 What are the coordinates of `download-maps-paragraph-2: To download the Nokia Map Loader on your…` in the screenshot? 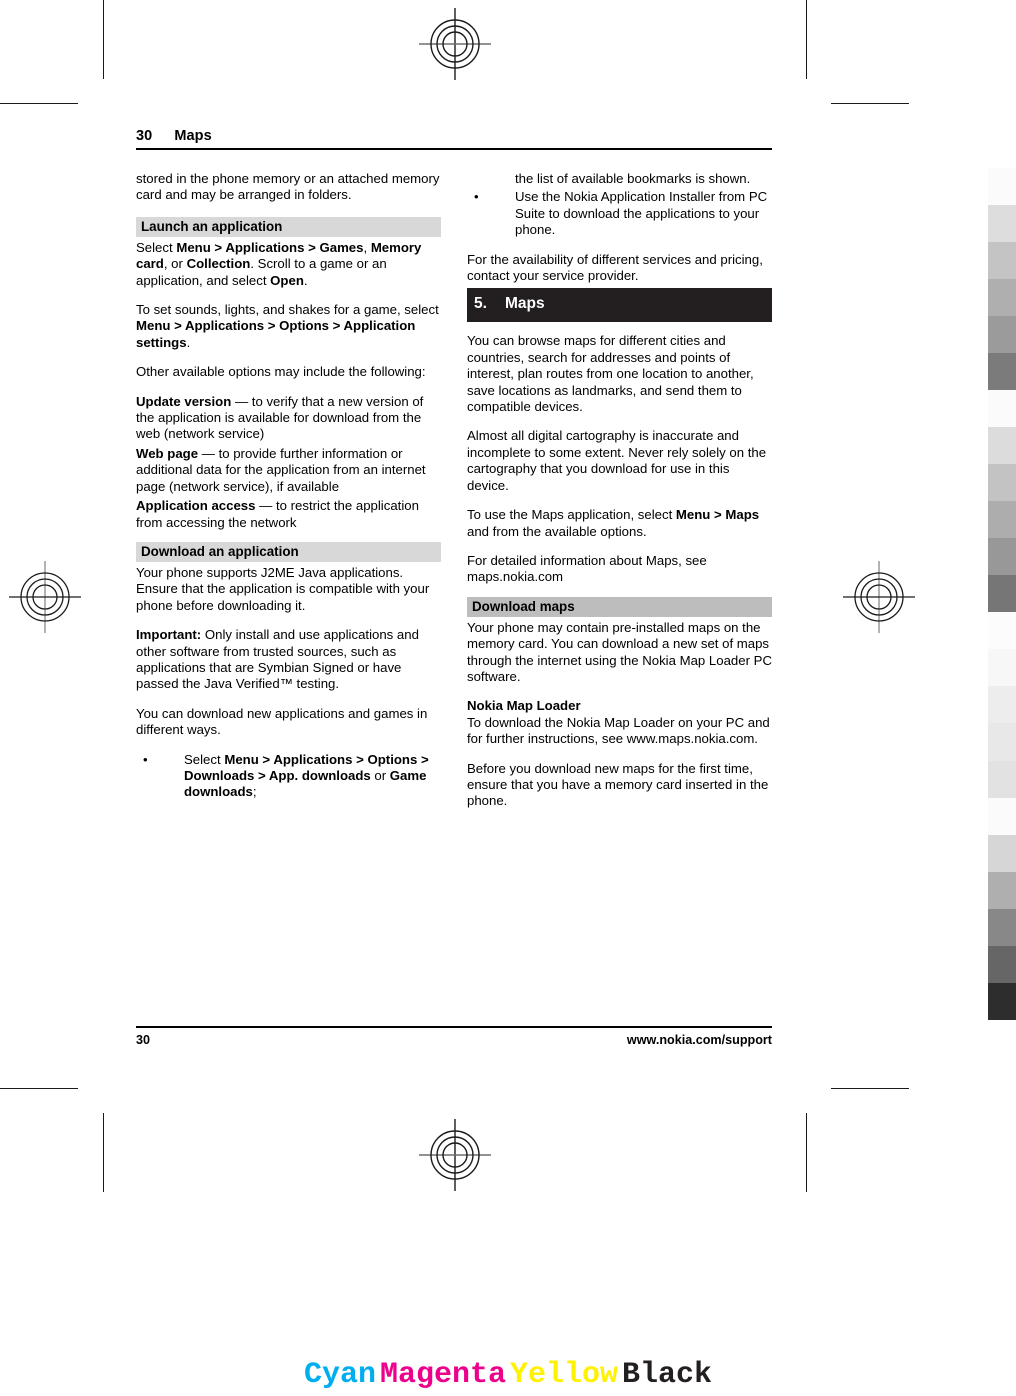 It's located at (618, 730).